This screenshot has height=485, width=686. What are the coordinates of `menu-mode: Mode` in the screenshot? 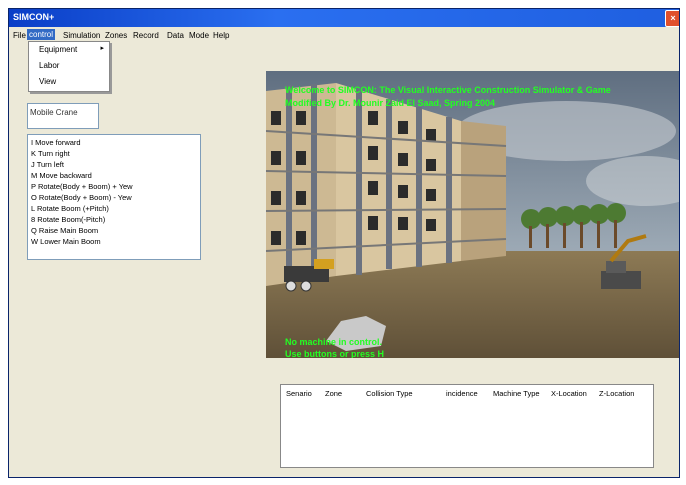 It's located at (199, 35).